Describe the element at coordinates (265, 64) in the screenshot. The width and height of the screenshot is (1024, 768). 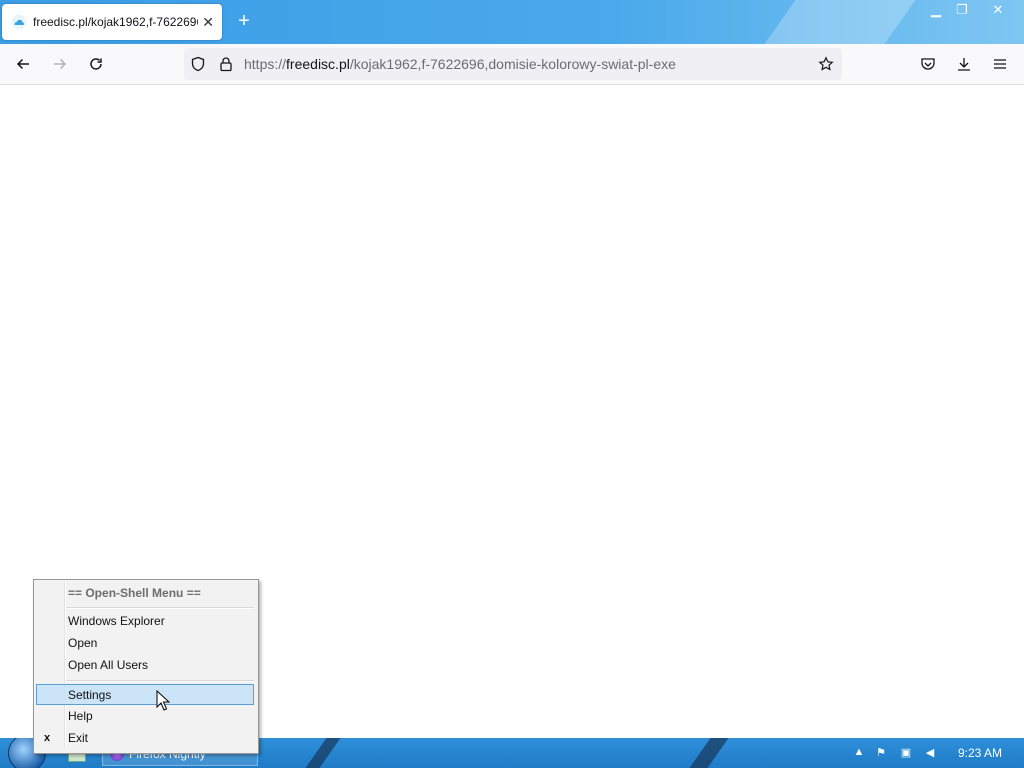
I see `url-prefix: https://` at that location.